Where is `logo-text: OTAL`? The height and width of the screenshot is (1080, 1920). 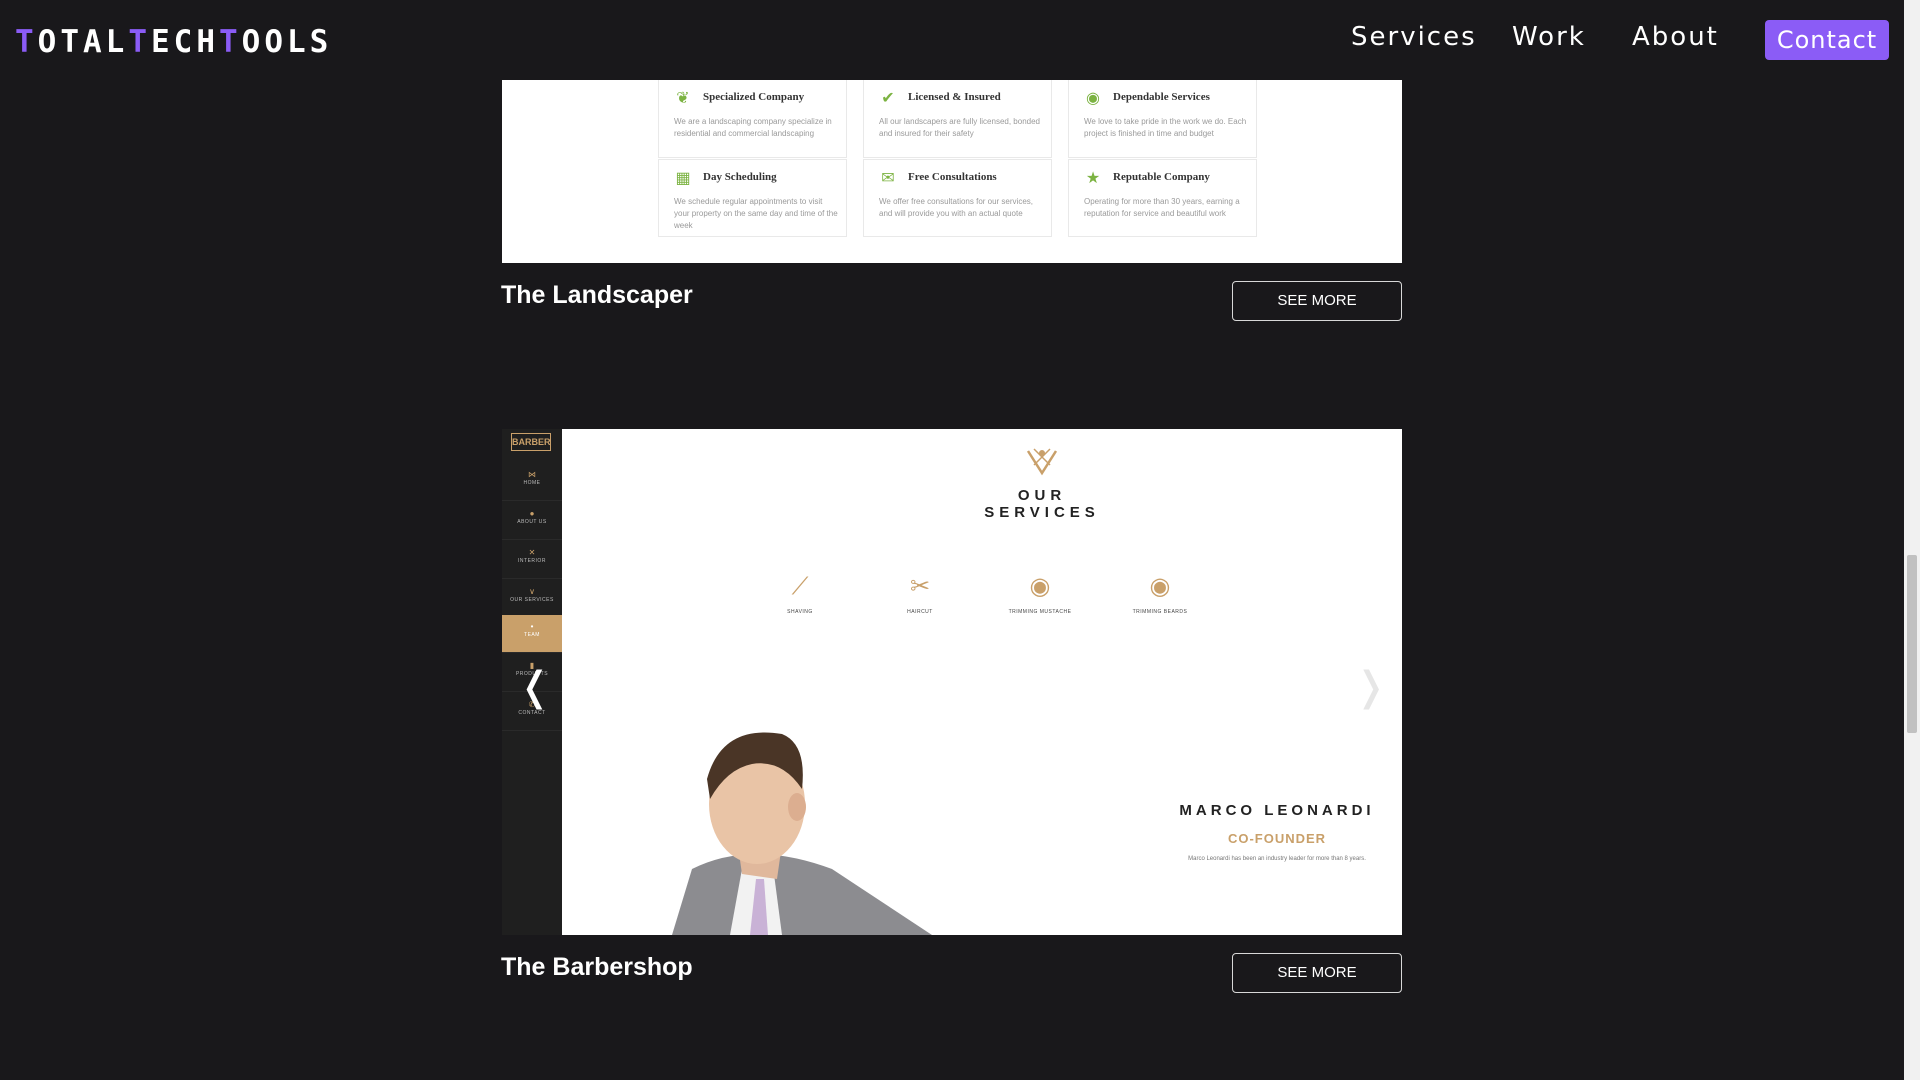 logo-text: OTAL is located at coordinates (83, 42).